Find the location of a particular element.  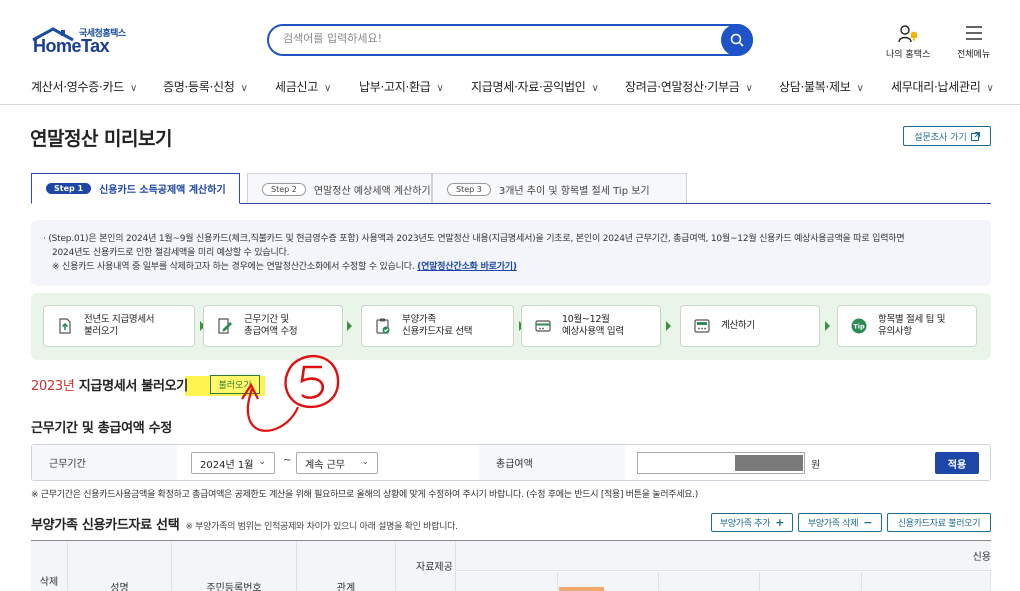

delete-dependent-button: 부양가족 삭제 − is located at coordinates (840, 522).